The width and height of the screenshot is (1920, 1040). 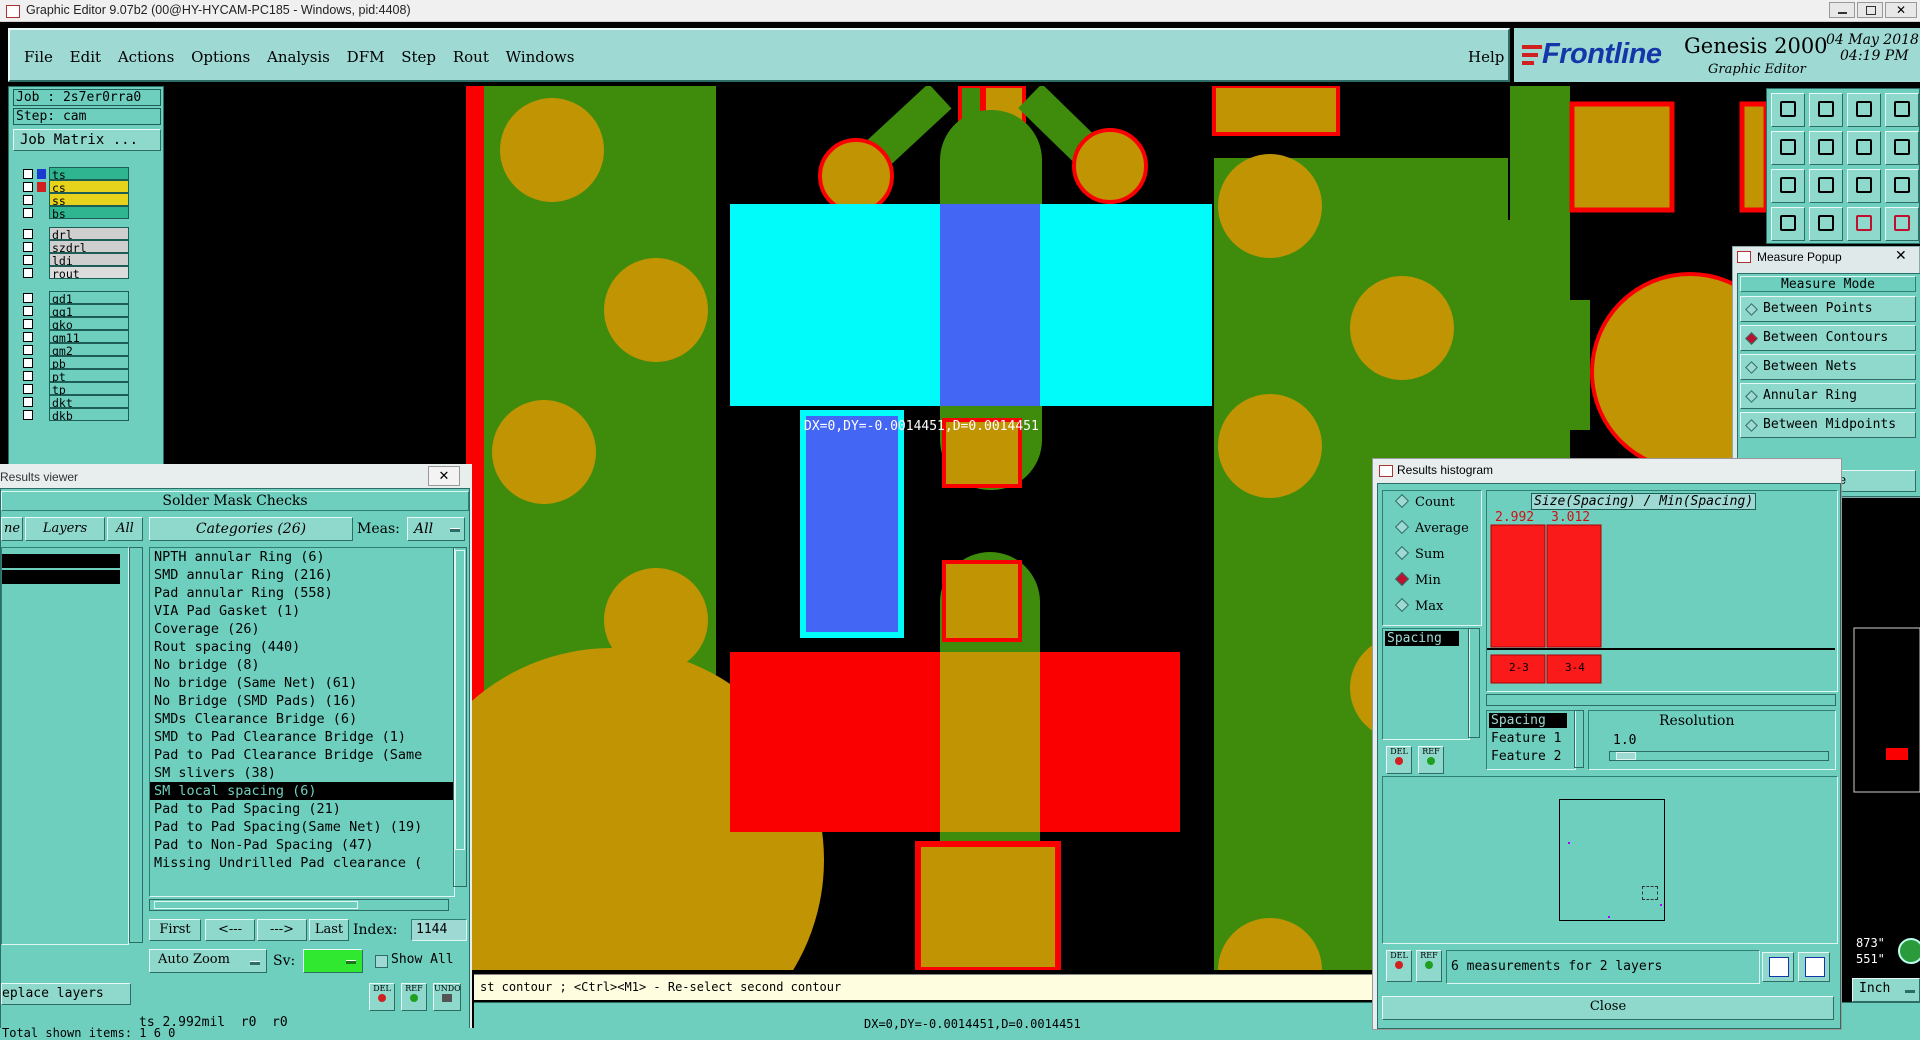 What do you see at coordinates (436, 529) in the screenshot?
I see `meas-dropdown: All` at bounding box center [436, 529].